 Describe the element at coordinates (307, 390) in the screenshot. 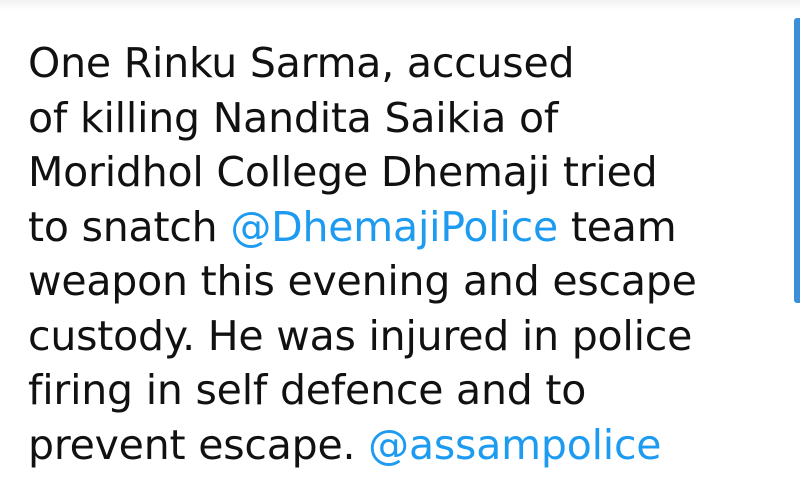

I see `tweet-line-7: firing in self defence and to` at that location.